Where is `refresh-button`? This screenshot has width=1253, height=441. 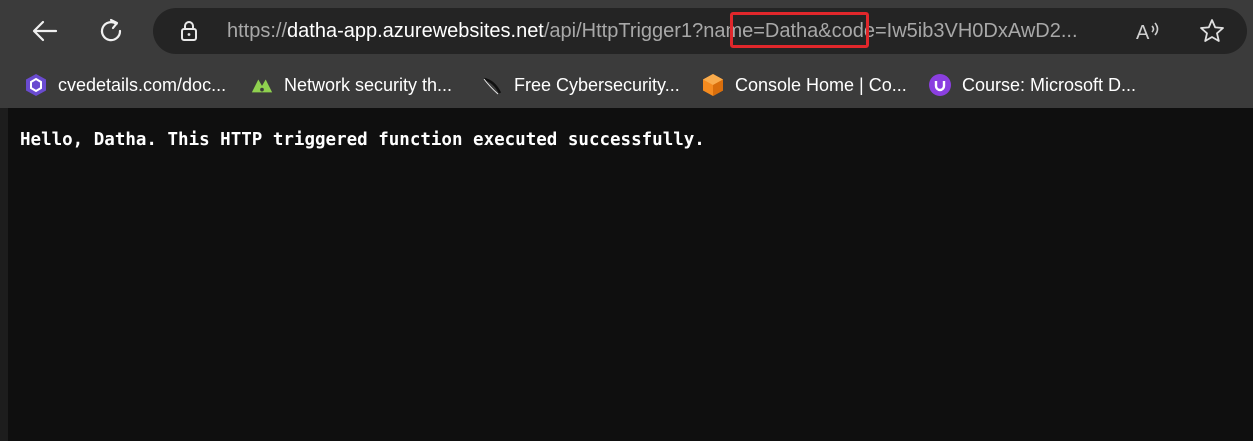 refresh-button is located at coordinates (111, 31).